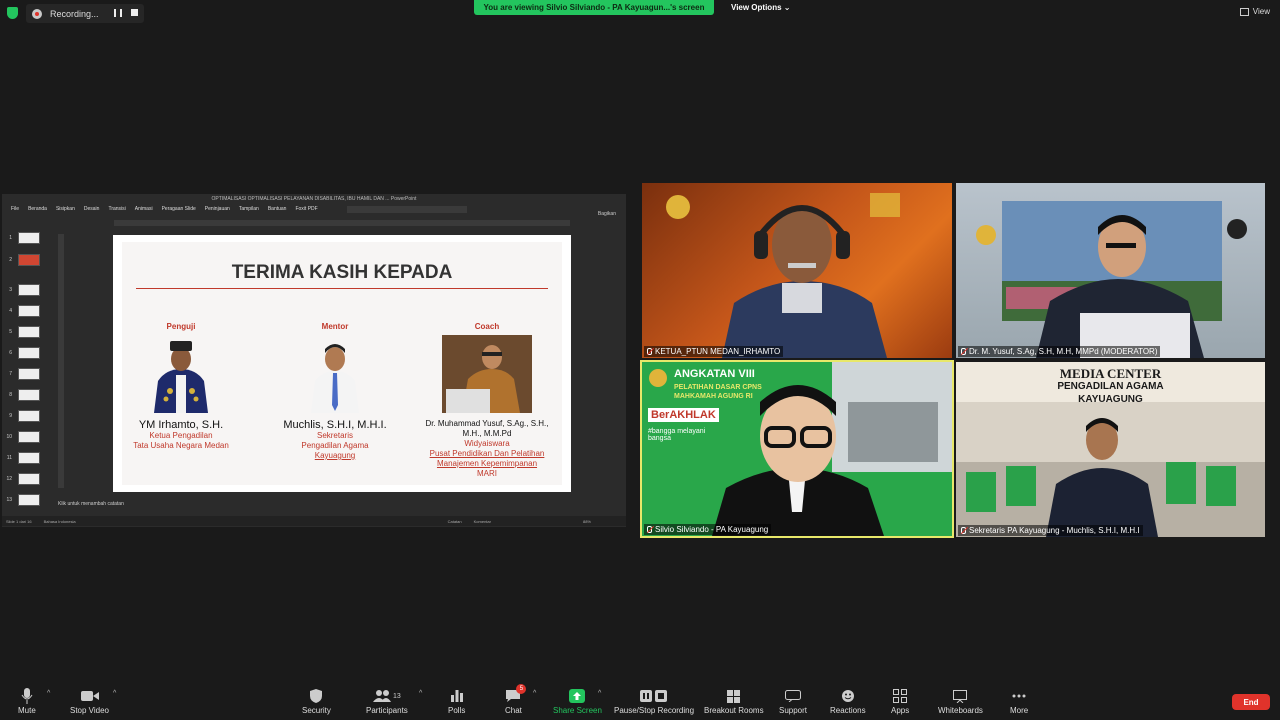 The height and width of the screenshot is (720, 1280). Describe the element at coordinates (1251, 702) in the screenshot. I see `end-meeting-button: End` at that location.